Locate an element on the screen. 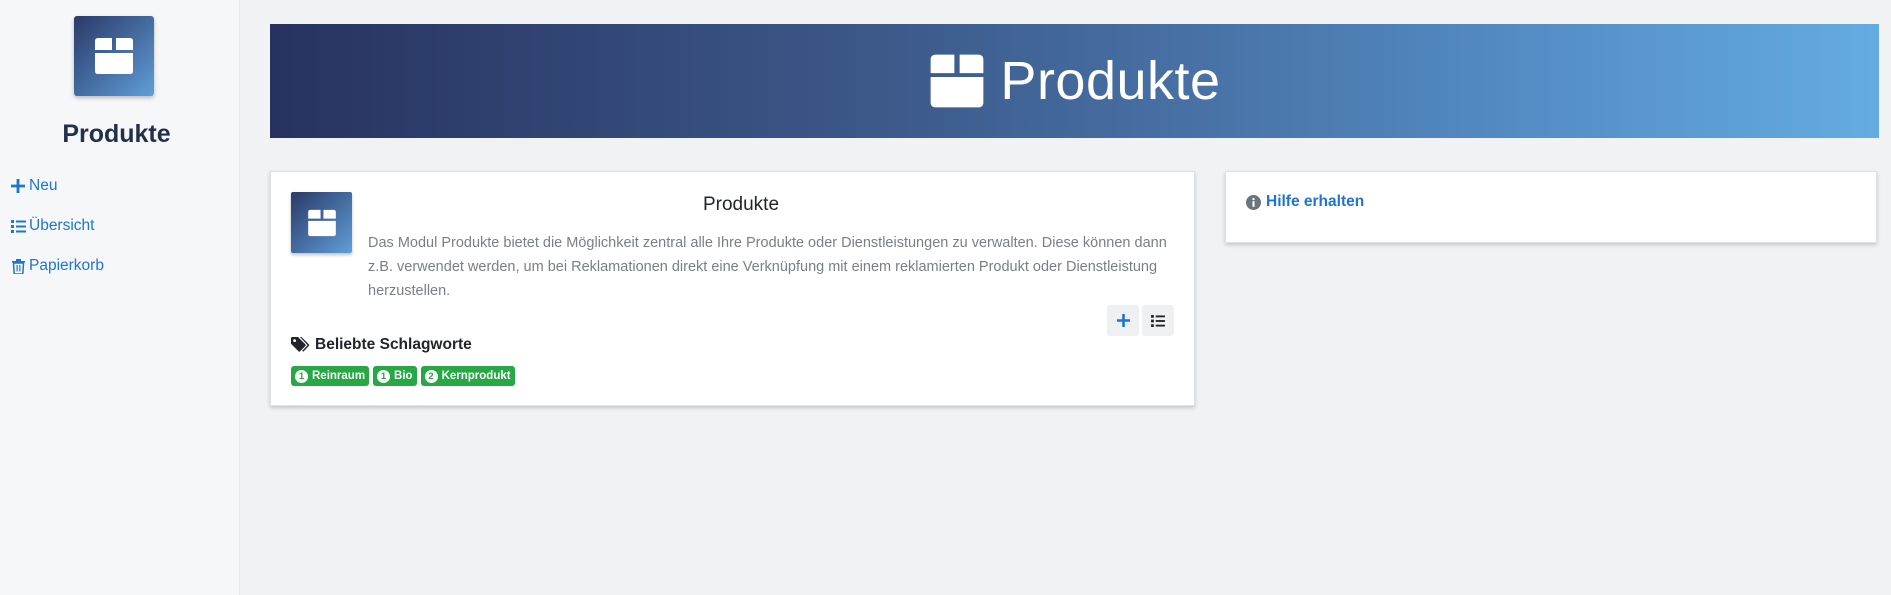 The width and height of the screenshot is (1891, 595). tag-badge: 1 Bio is located at coordinates (395, 376).